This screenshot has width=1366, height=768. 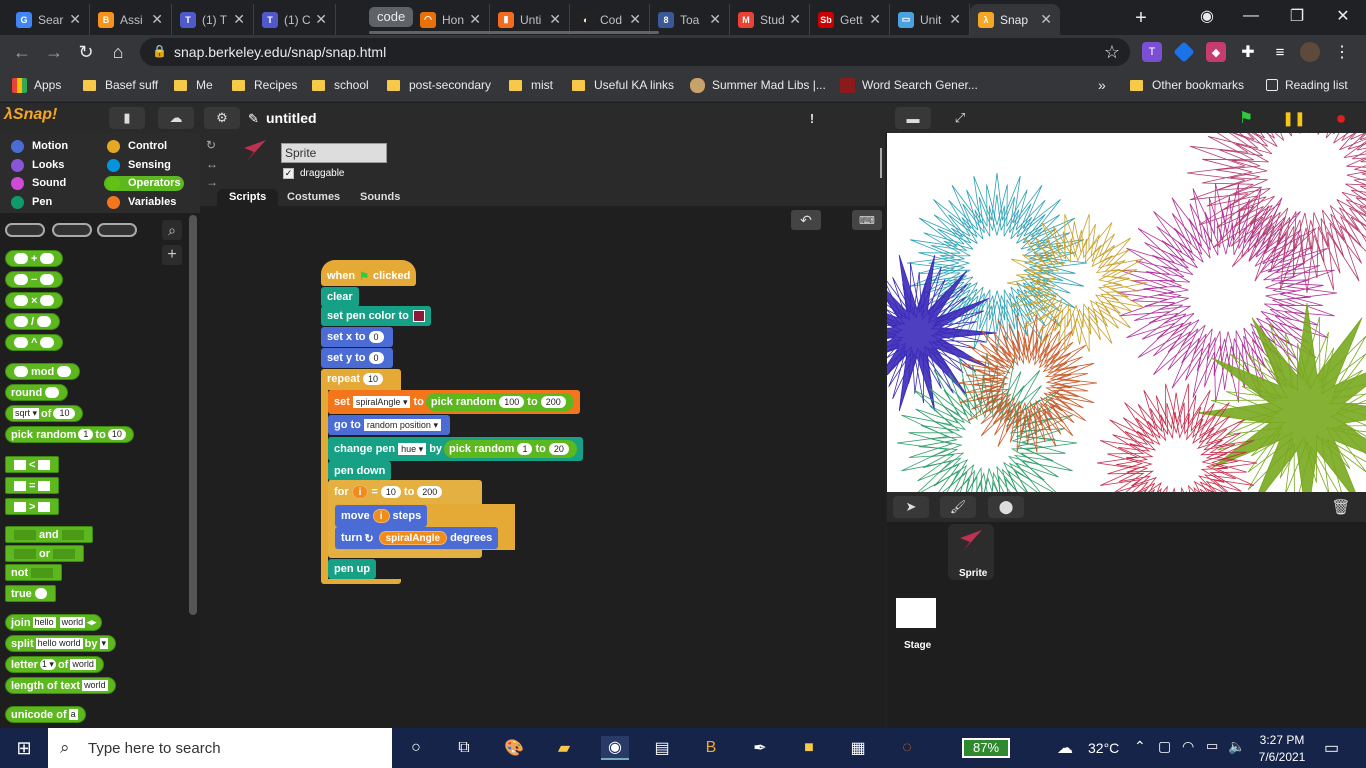 I want to click on camera-icon: ⬤, so click(x=1006, y=507).